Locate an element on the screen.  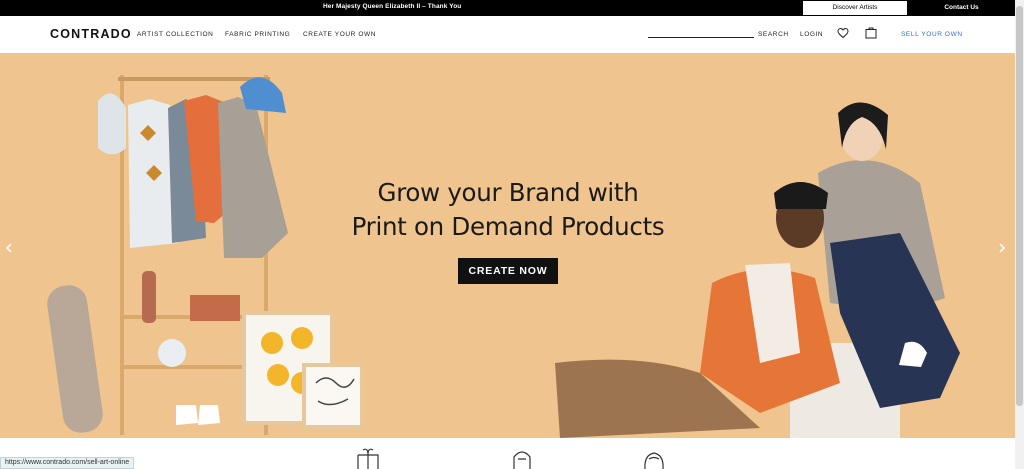
heart-icon is located at coordinates (843, 33).